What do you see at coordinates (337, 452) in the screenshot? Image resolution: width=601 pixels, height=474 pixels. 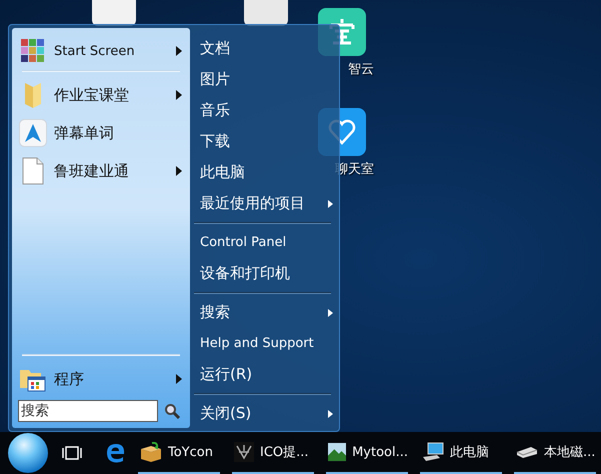 I see `landscape-icon` at bounding box center [337, 452].